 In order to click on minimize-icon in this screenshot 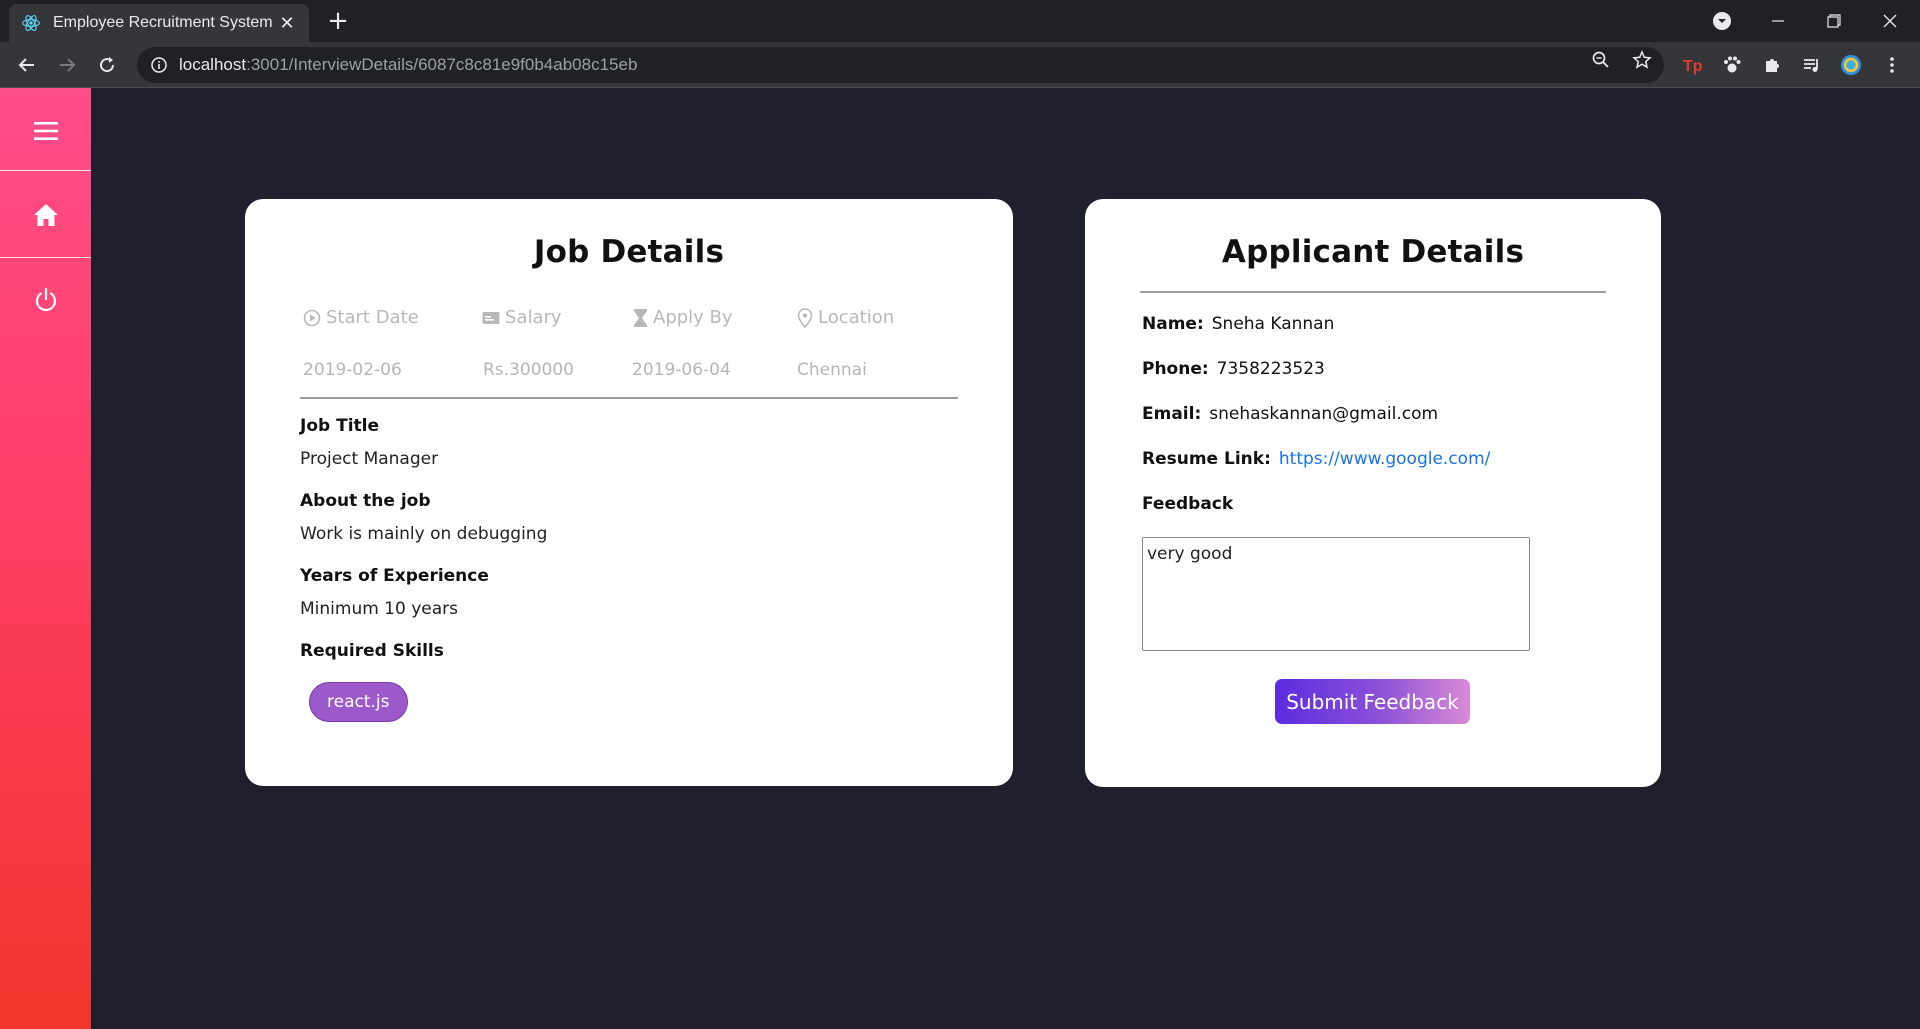, I will do `click(1778, 21)`.